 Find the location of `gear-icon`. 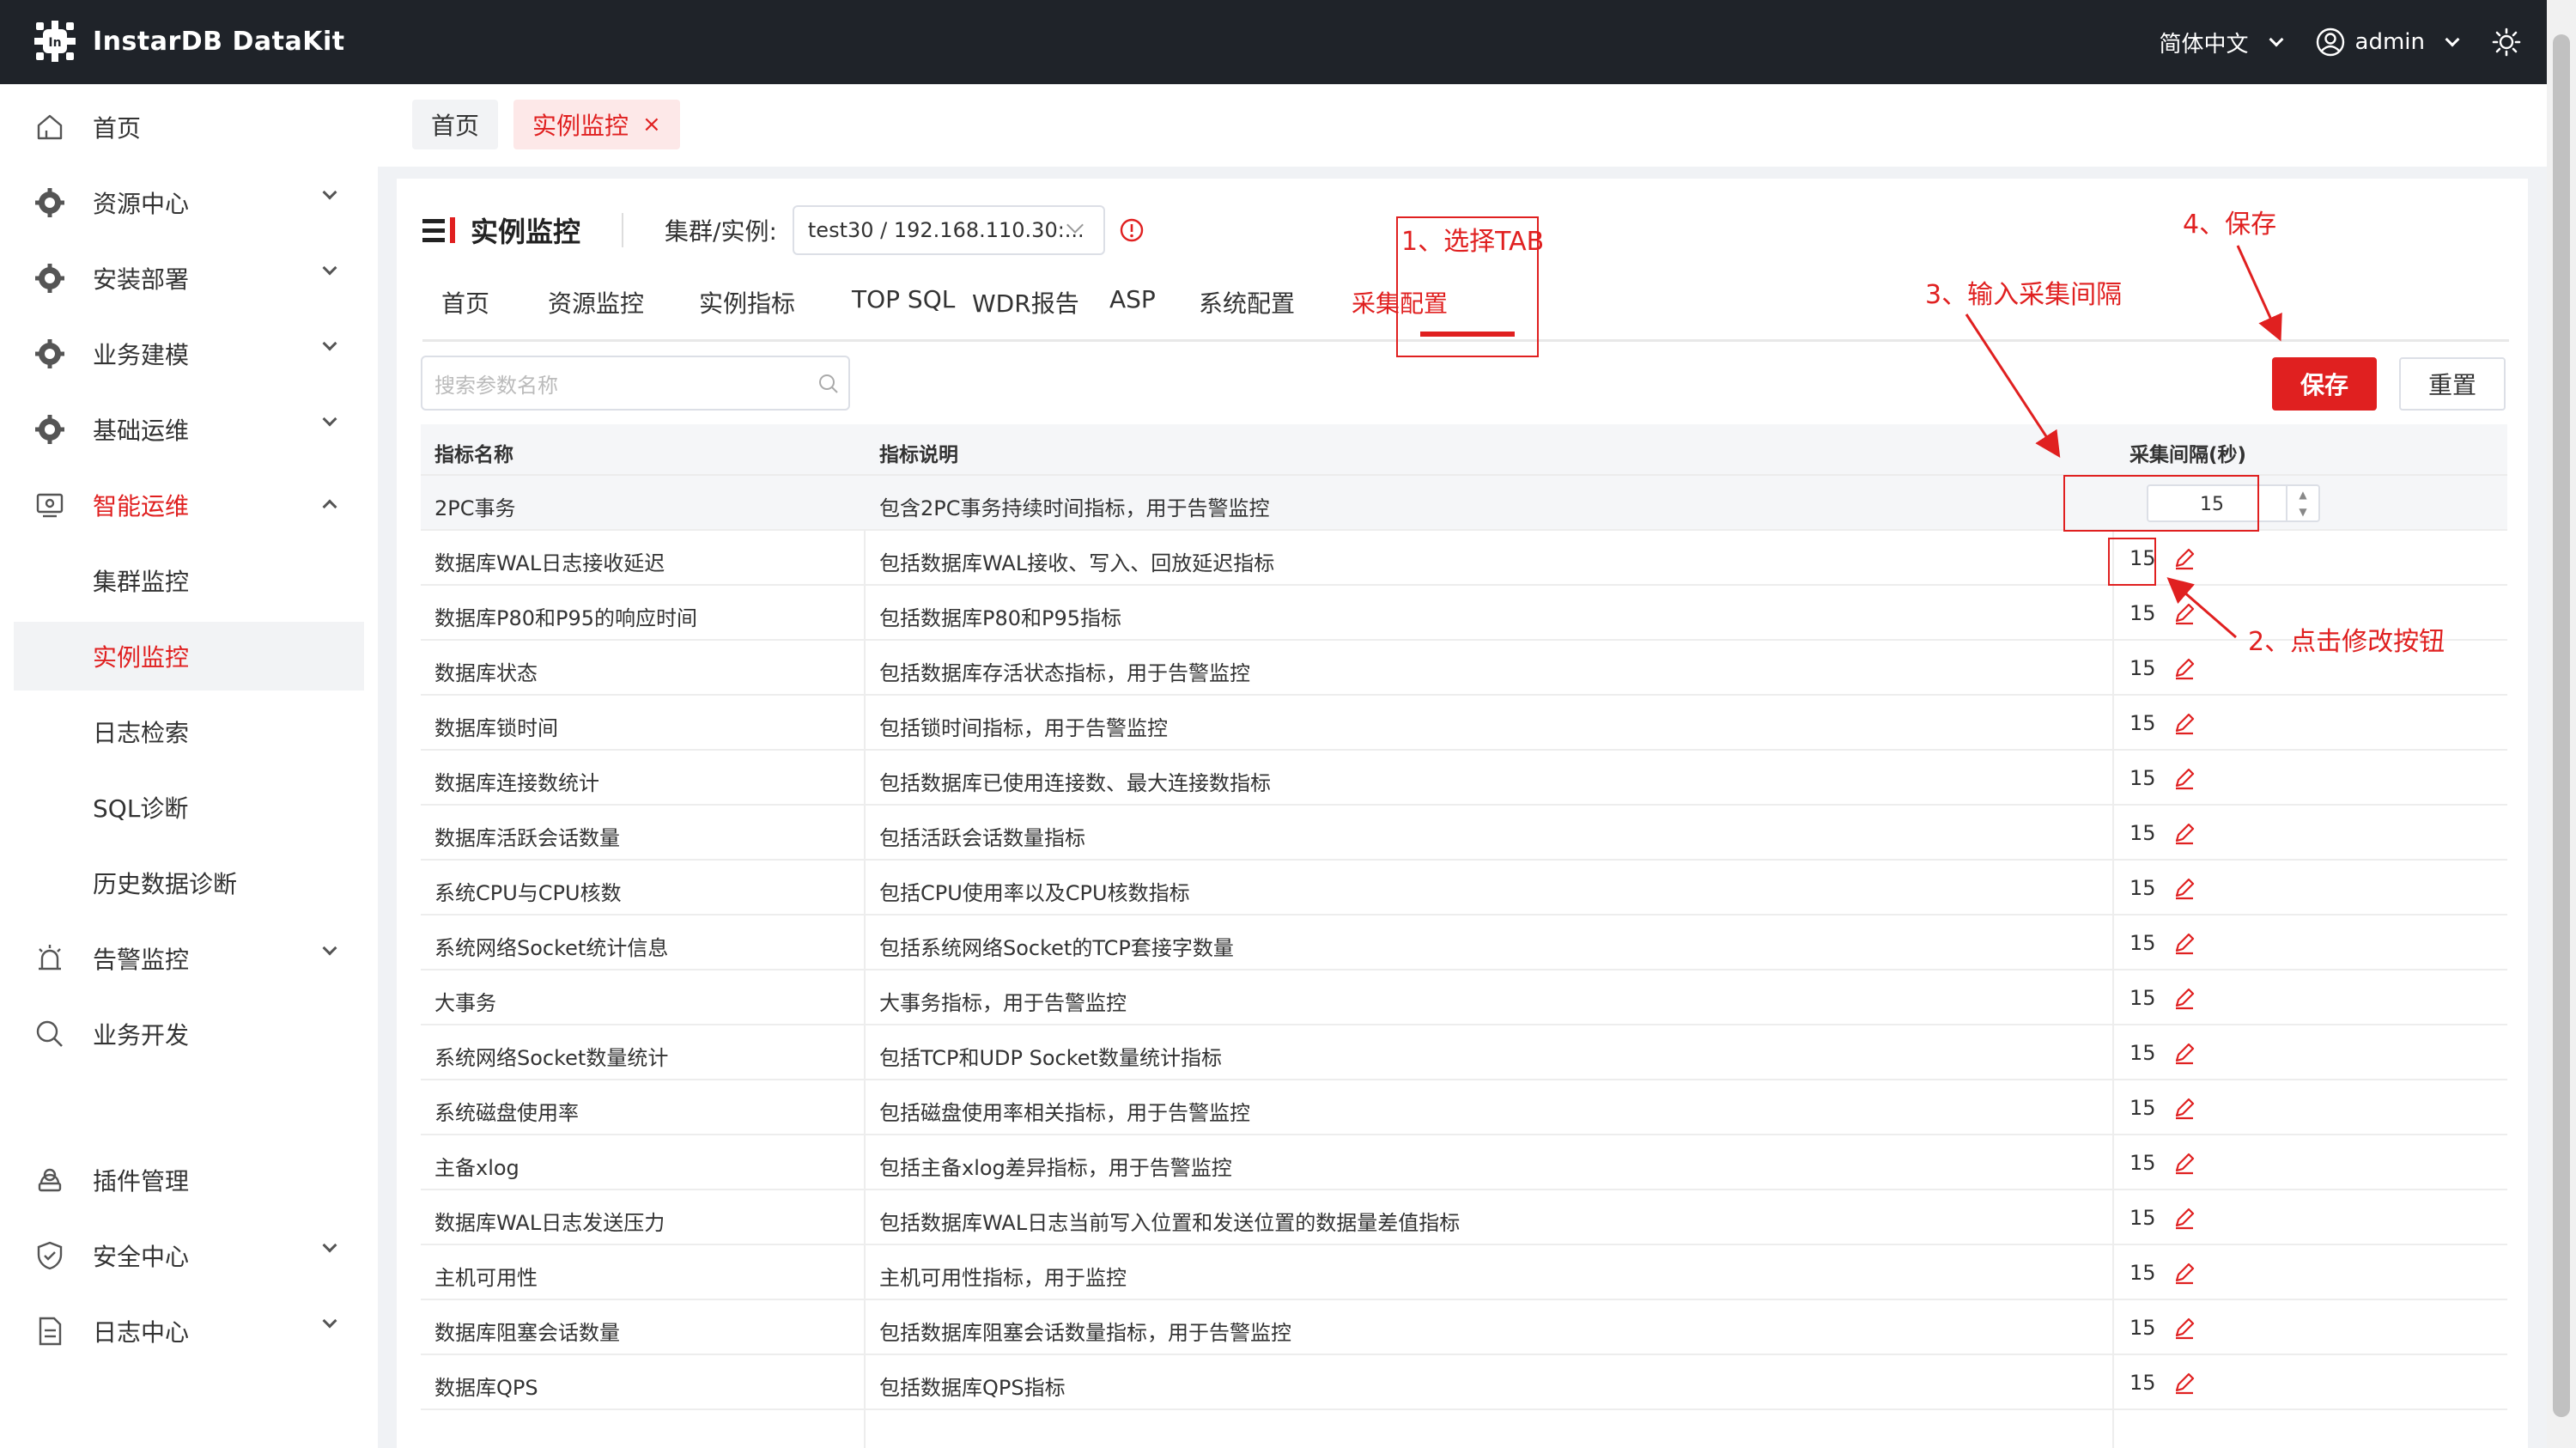

gear-icon is located at coordinates (49, 429).